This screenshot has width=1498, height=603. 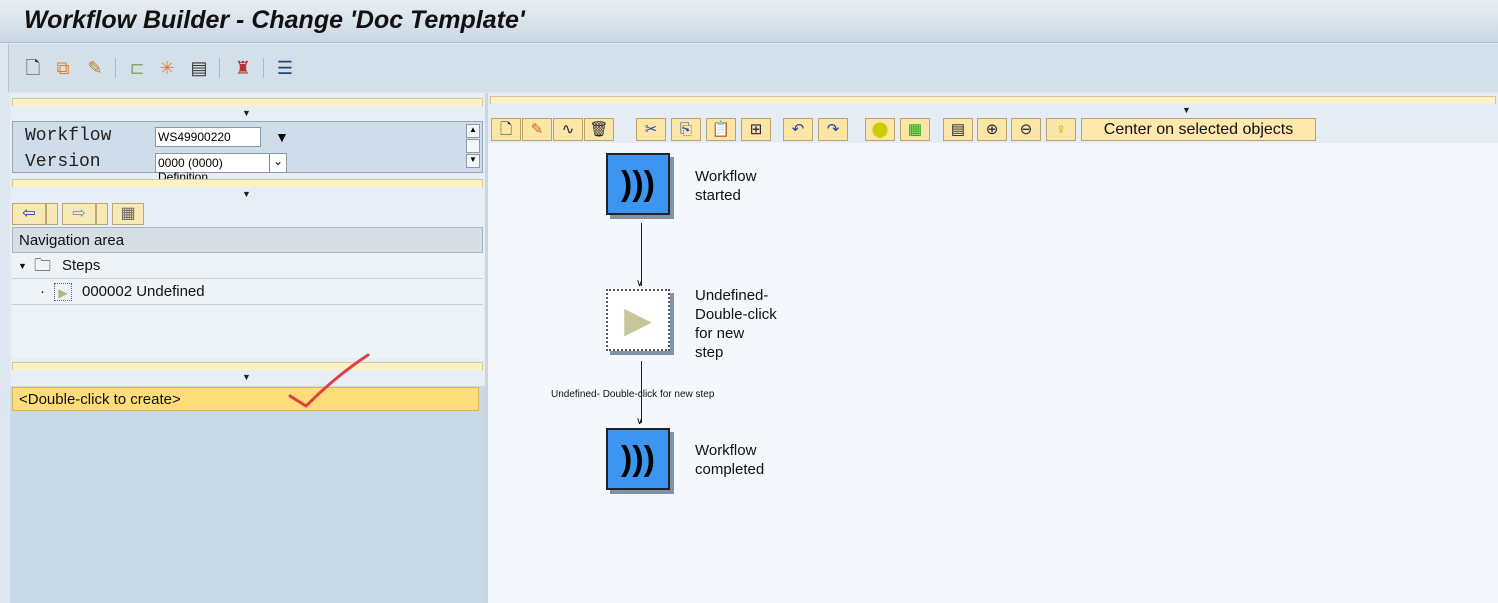 I want to click on redo-icon: ↷, so click(x=833, y=129).